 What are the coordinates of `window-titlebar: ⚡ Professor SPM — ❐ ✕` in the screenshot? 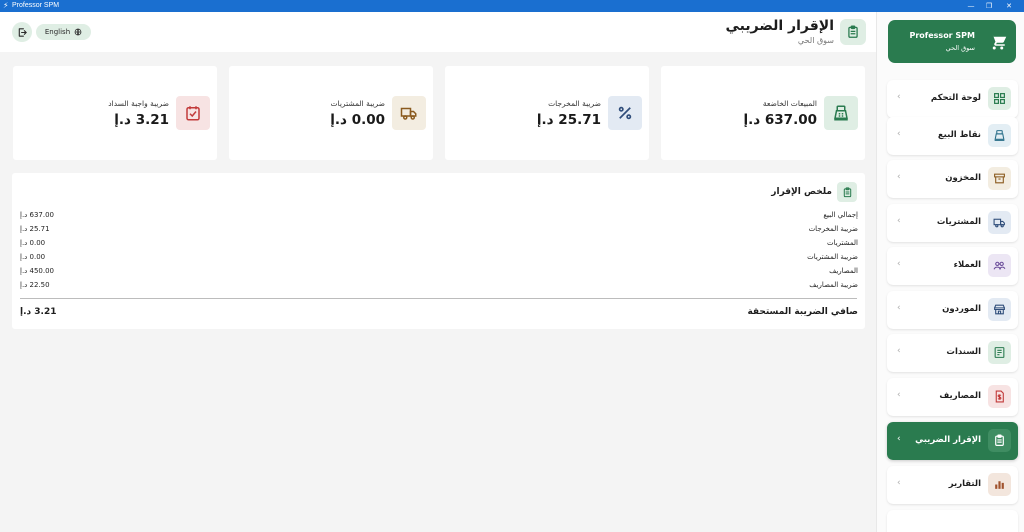 It's located at (512, 6).